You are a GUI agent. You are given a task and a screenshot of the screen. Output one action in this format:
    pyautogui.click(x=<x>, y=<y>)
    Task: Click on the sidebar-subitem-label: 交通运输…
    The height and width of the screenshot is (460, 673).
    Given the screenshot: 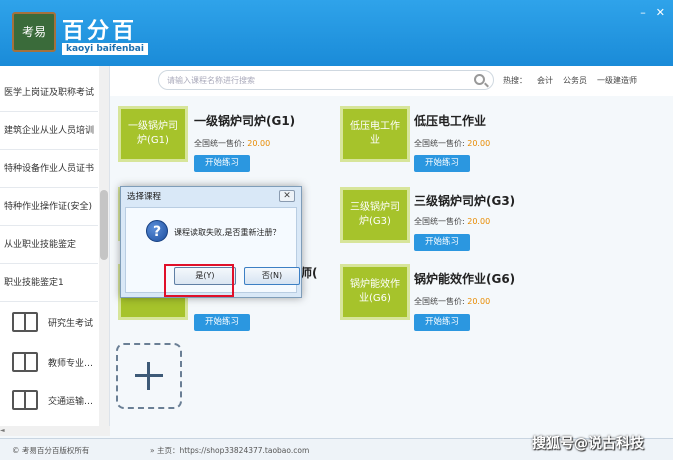 What is the action you would take?
    pyautogui.click(x=71, y=401)
    